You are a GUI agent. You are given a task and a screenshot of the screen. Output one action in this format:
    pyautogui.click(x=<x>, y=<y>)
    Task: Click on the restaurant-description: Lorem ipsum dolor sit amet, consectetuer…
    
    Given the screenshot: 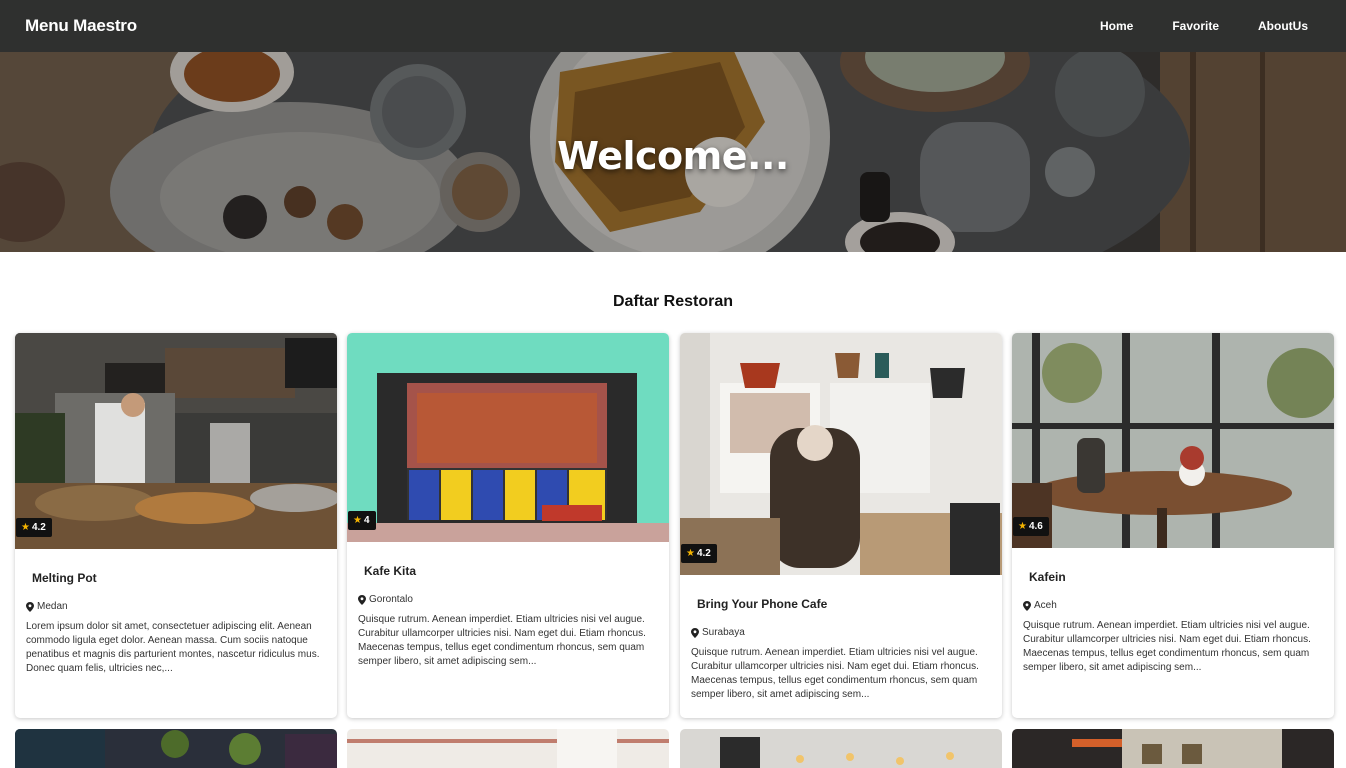 What is the action you would take?
    pyautogui.click(x=173, y=647)
    